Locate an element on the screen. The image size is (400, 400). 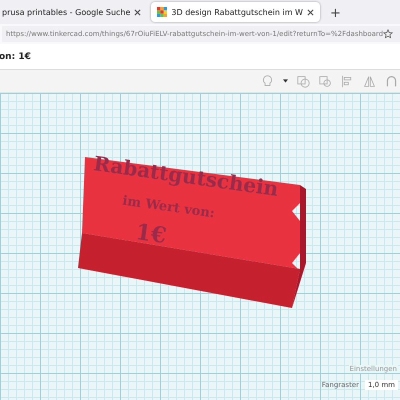
model-text: im Wert von: is located at coordinates (168, 208).